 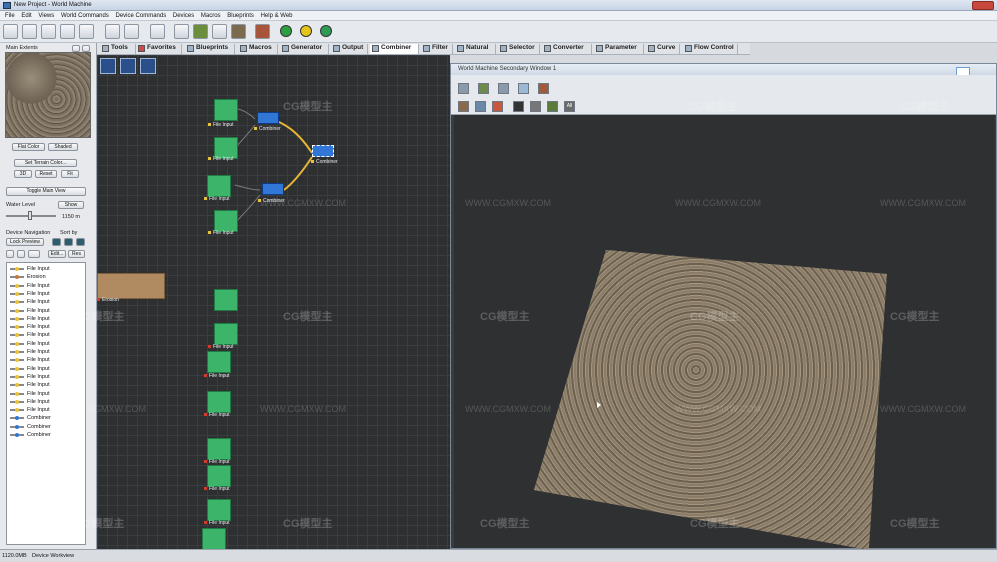 I want to click on tab-filter: Filter, so click(x=437, y=49).